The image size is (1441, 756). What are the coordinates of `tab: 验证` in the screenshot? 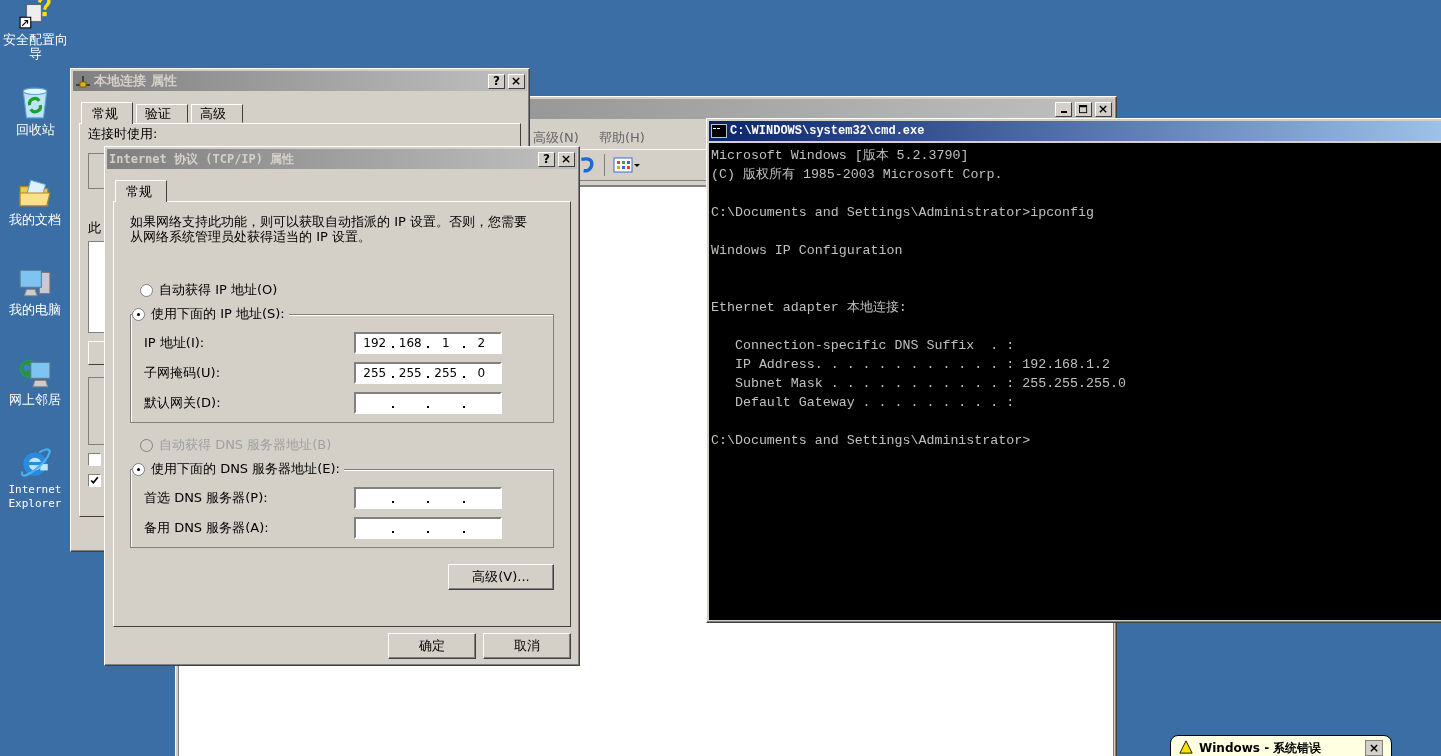 It's located at (162, 113).